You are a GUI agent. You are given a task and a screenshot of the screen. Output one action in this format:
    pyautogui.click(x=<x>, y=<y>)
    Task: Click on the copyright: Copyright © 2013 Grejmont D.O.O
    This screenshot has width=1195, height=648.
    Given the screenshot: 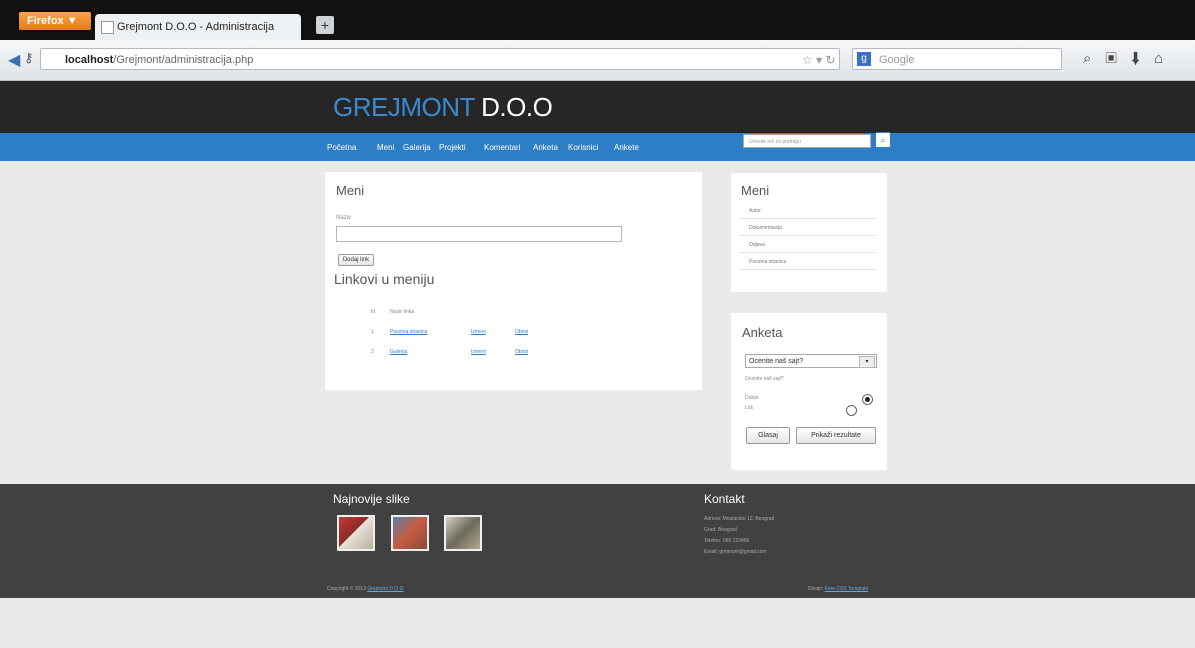 What is the action you would take?
    pyautogui.click(x=365, y=589)
    